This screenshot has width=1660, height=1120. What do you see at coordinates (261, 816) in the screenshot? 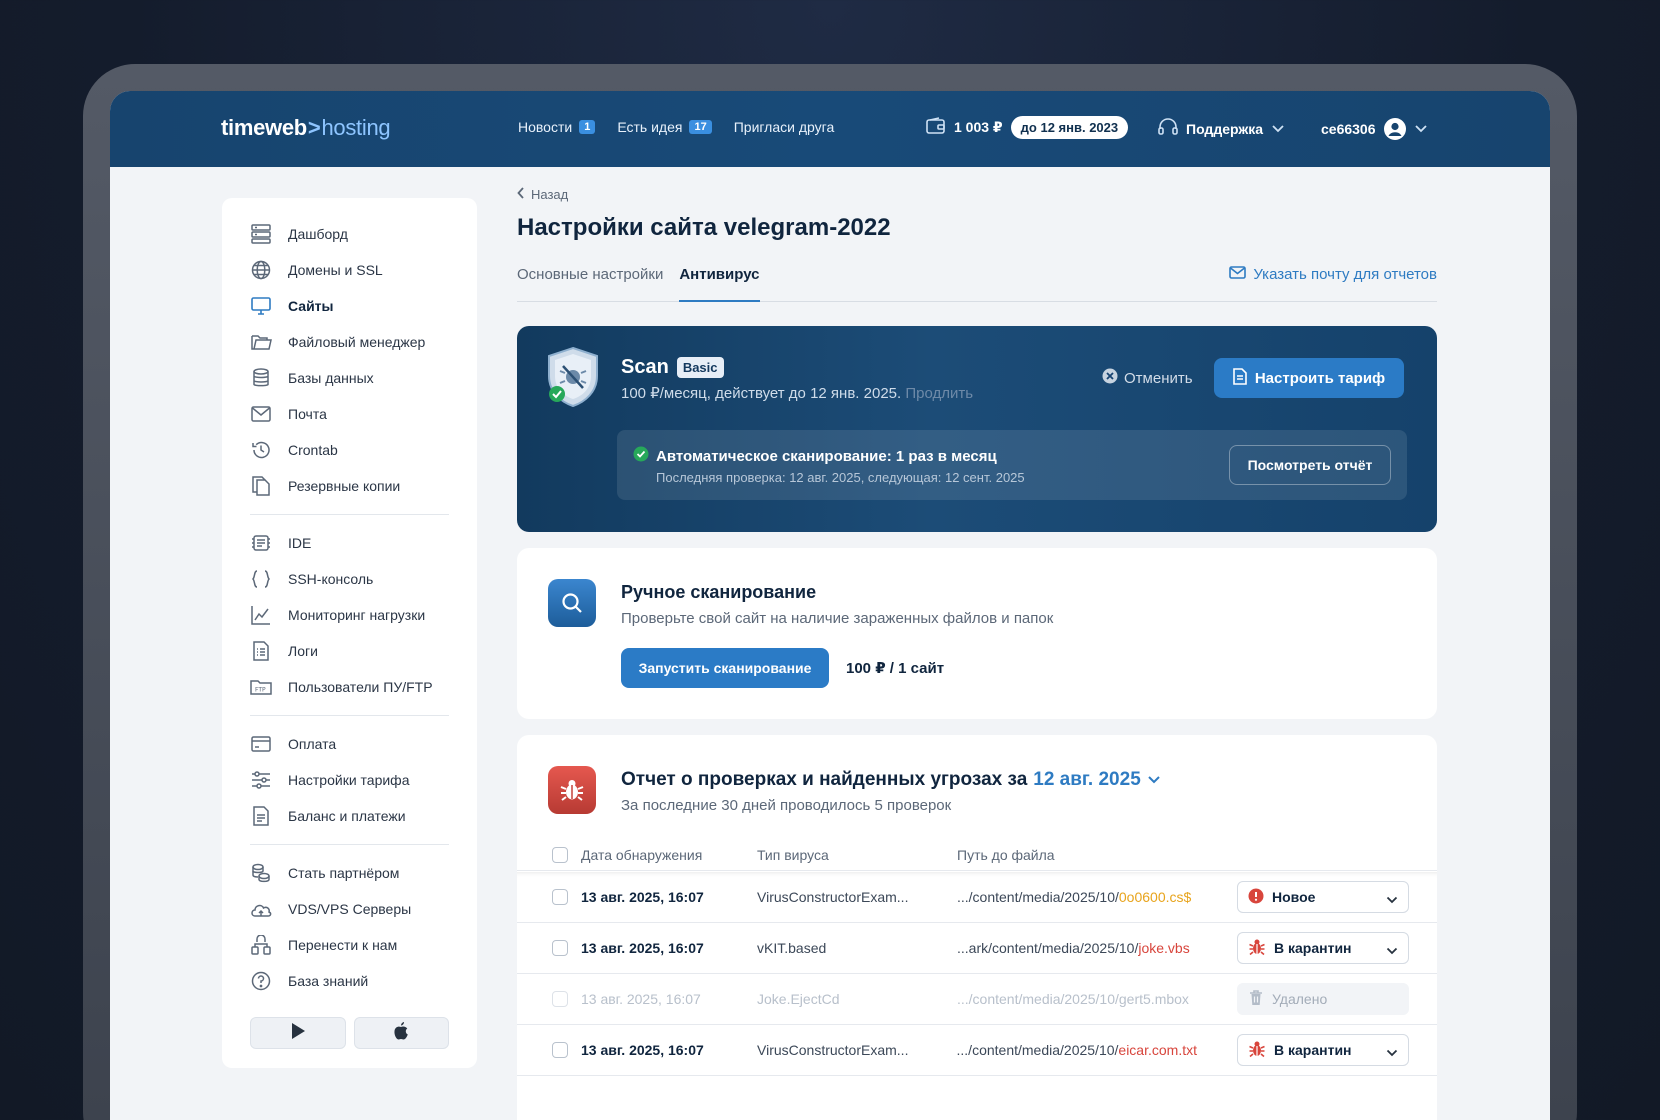
I see `document-icon` at bounding box center [261, 816].